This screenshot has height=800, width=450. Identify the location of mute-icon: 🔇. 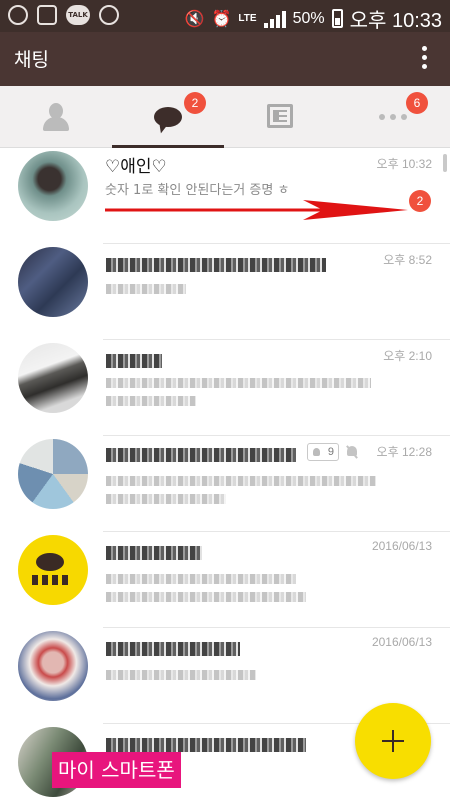
(194, 19).